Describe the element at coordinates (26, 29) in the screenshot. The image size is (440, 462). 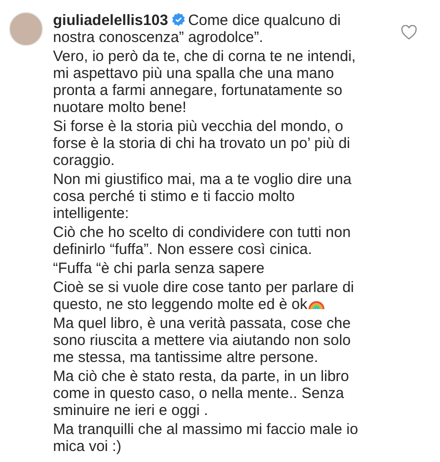
I see `avatar-placeholder` at that location.